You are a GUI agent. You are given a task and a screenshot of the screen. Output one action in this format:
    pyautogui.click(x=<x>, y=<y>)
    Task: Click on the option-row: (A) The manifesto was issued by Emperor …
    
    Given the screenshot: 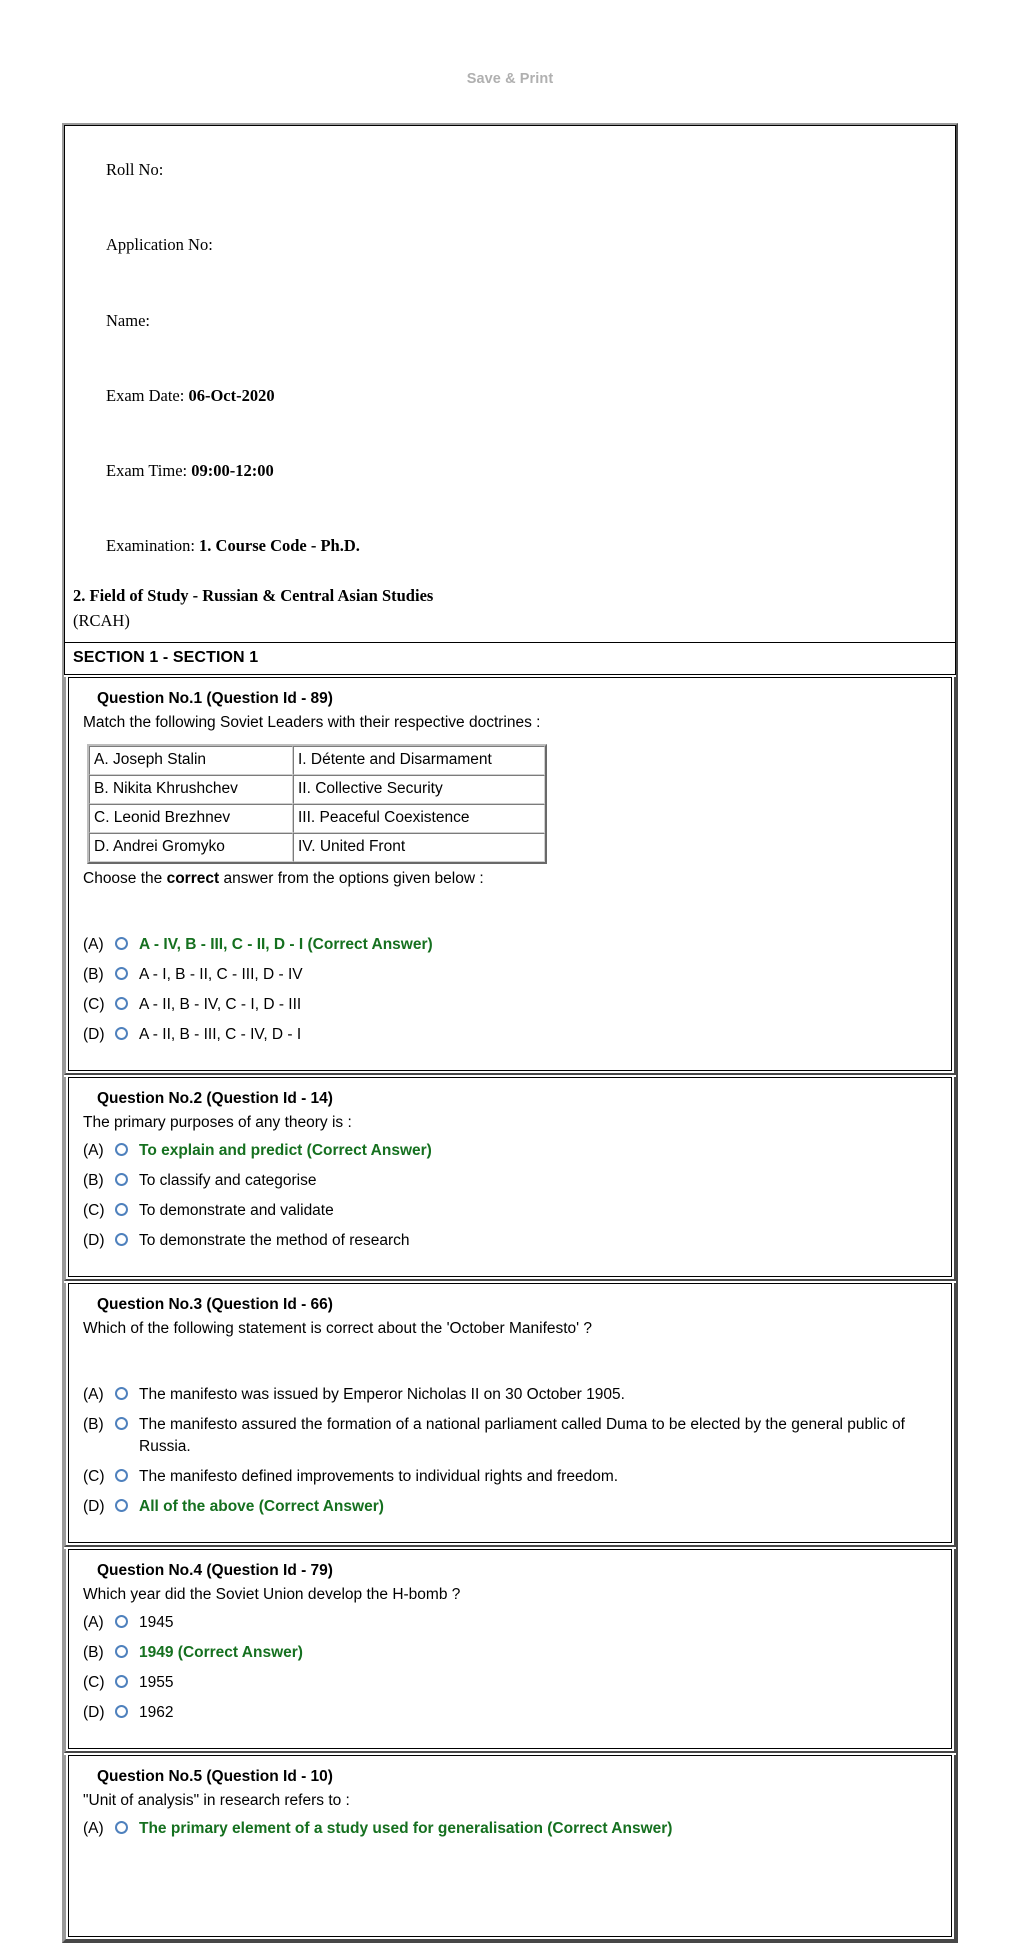 What is the action you would take?
    pyautogui.click(x=510, y=1395)
    